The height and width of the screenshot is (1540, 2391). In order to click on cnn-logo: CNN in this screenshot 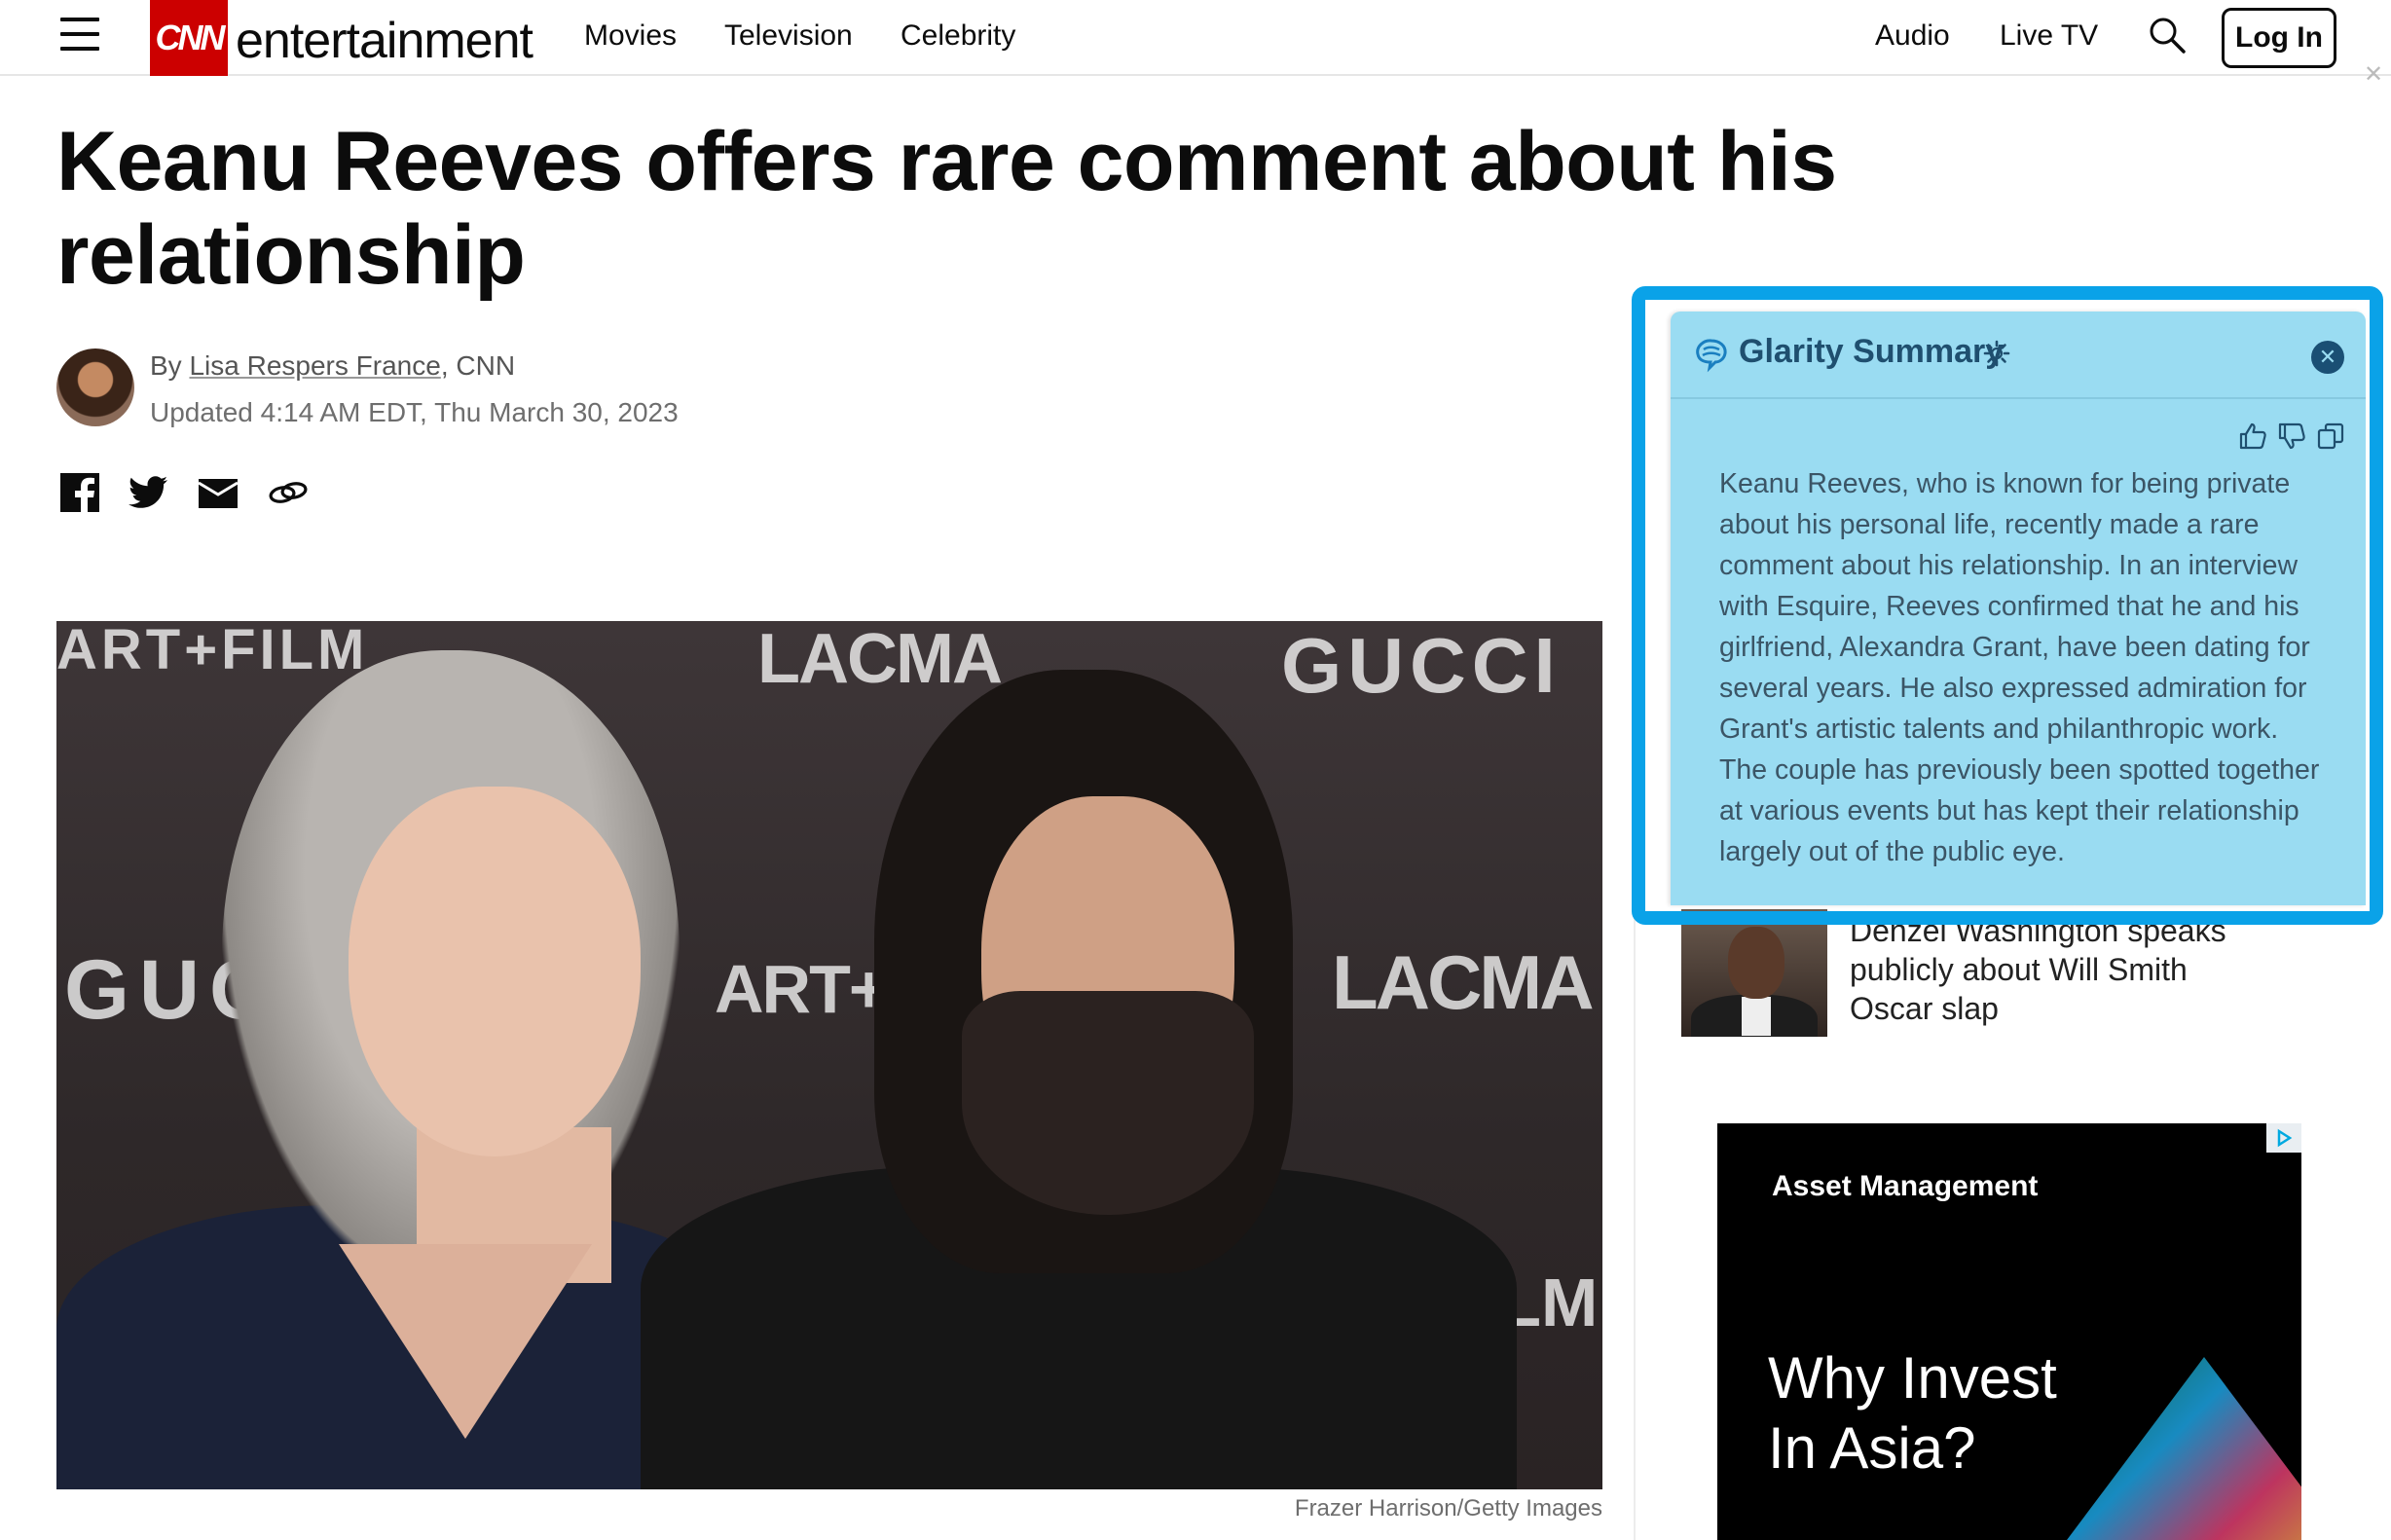, I will do `click(189, 38)`.